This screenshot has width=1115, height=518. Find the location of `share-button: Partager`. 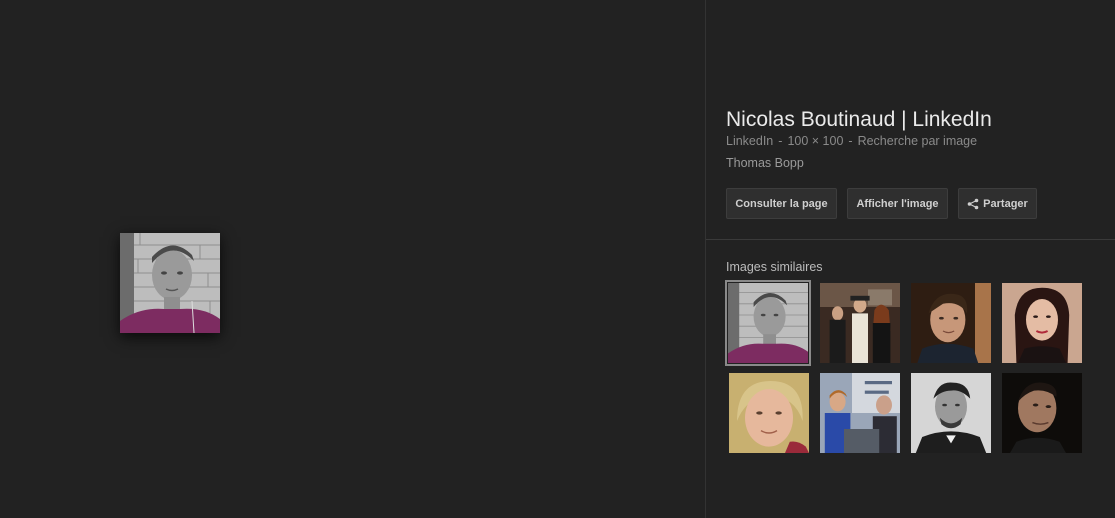

share-button: Partager is located at coordinates (997, 203).